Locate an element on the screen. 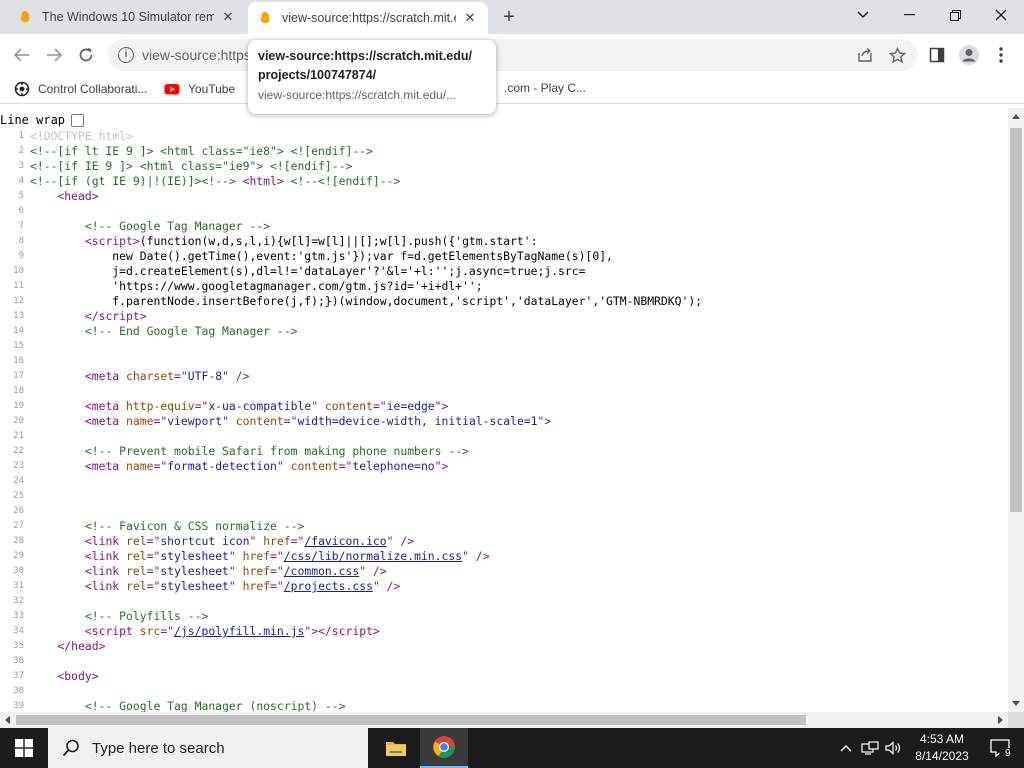 The height and width of the screenshot is (768, 1024). site-info-icon: i is located at coordinates (126, 55).